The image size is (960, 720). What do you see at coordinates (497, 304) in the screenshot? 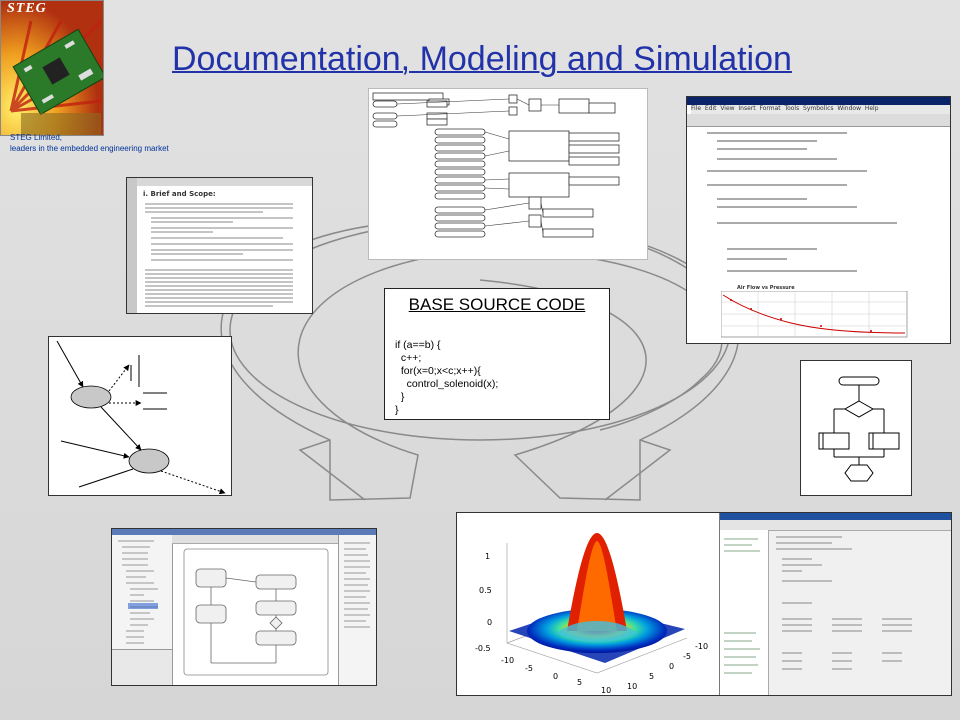
I see `source-code-title: BASE SOURCE CODE` at bounding box center [497, 304].